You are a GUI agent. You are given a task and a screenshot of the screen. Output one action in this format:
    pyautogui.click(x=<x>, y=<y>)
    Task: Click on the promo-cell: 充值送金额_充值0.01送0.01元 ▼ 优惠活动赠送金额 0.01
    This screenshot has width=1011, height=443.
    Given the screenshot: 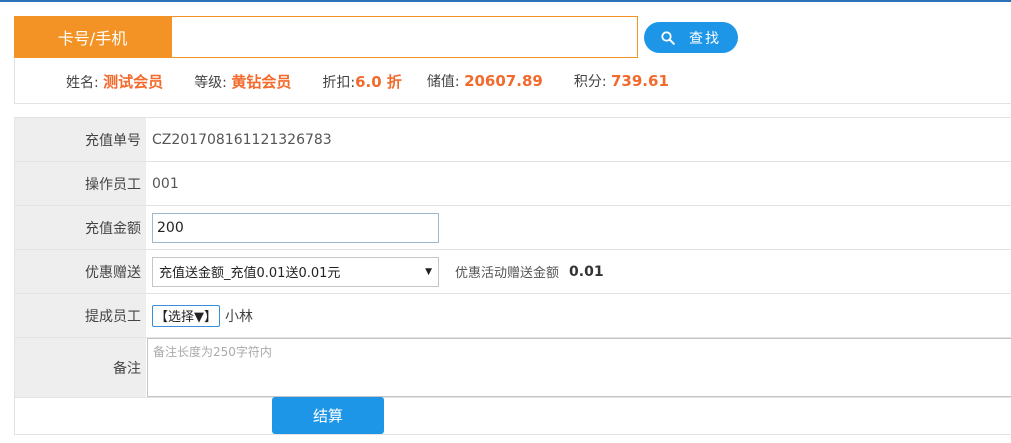 What is the action you would take?
    pyautogui.click(x=578, y=271)
    